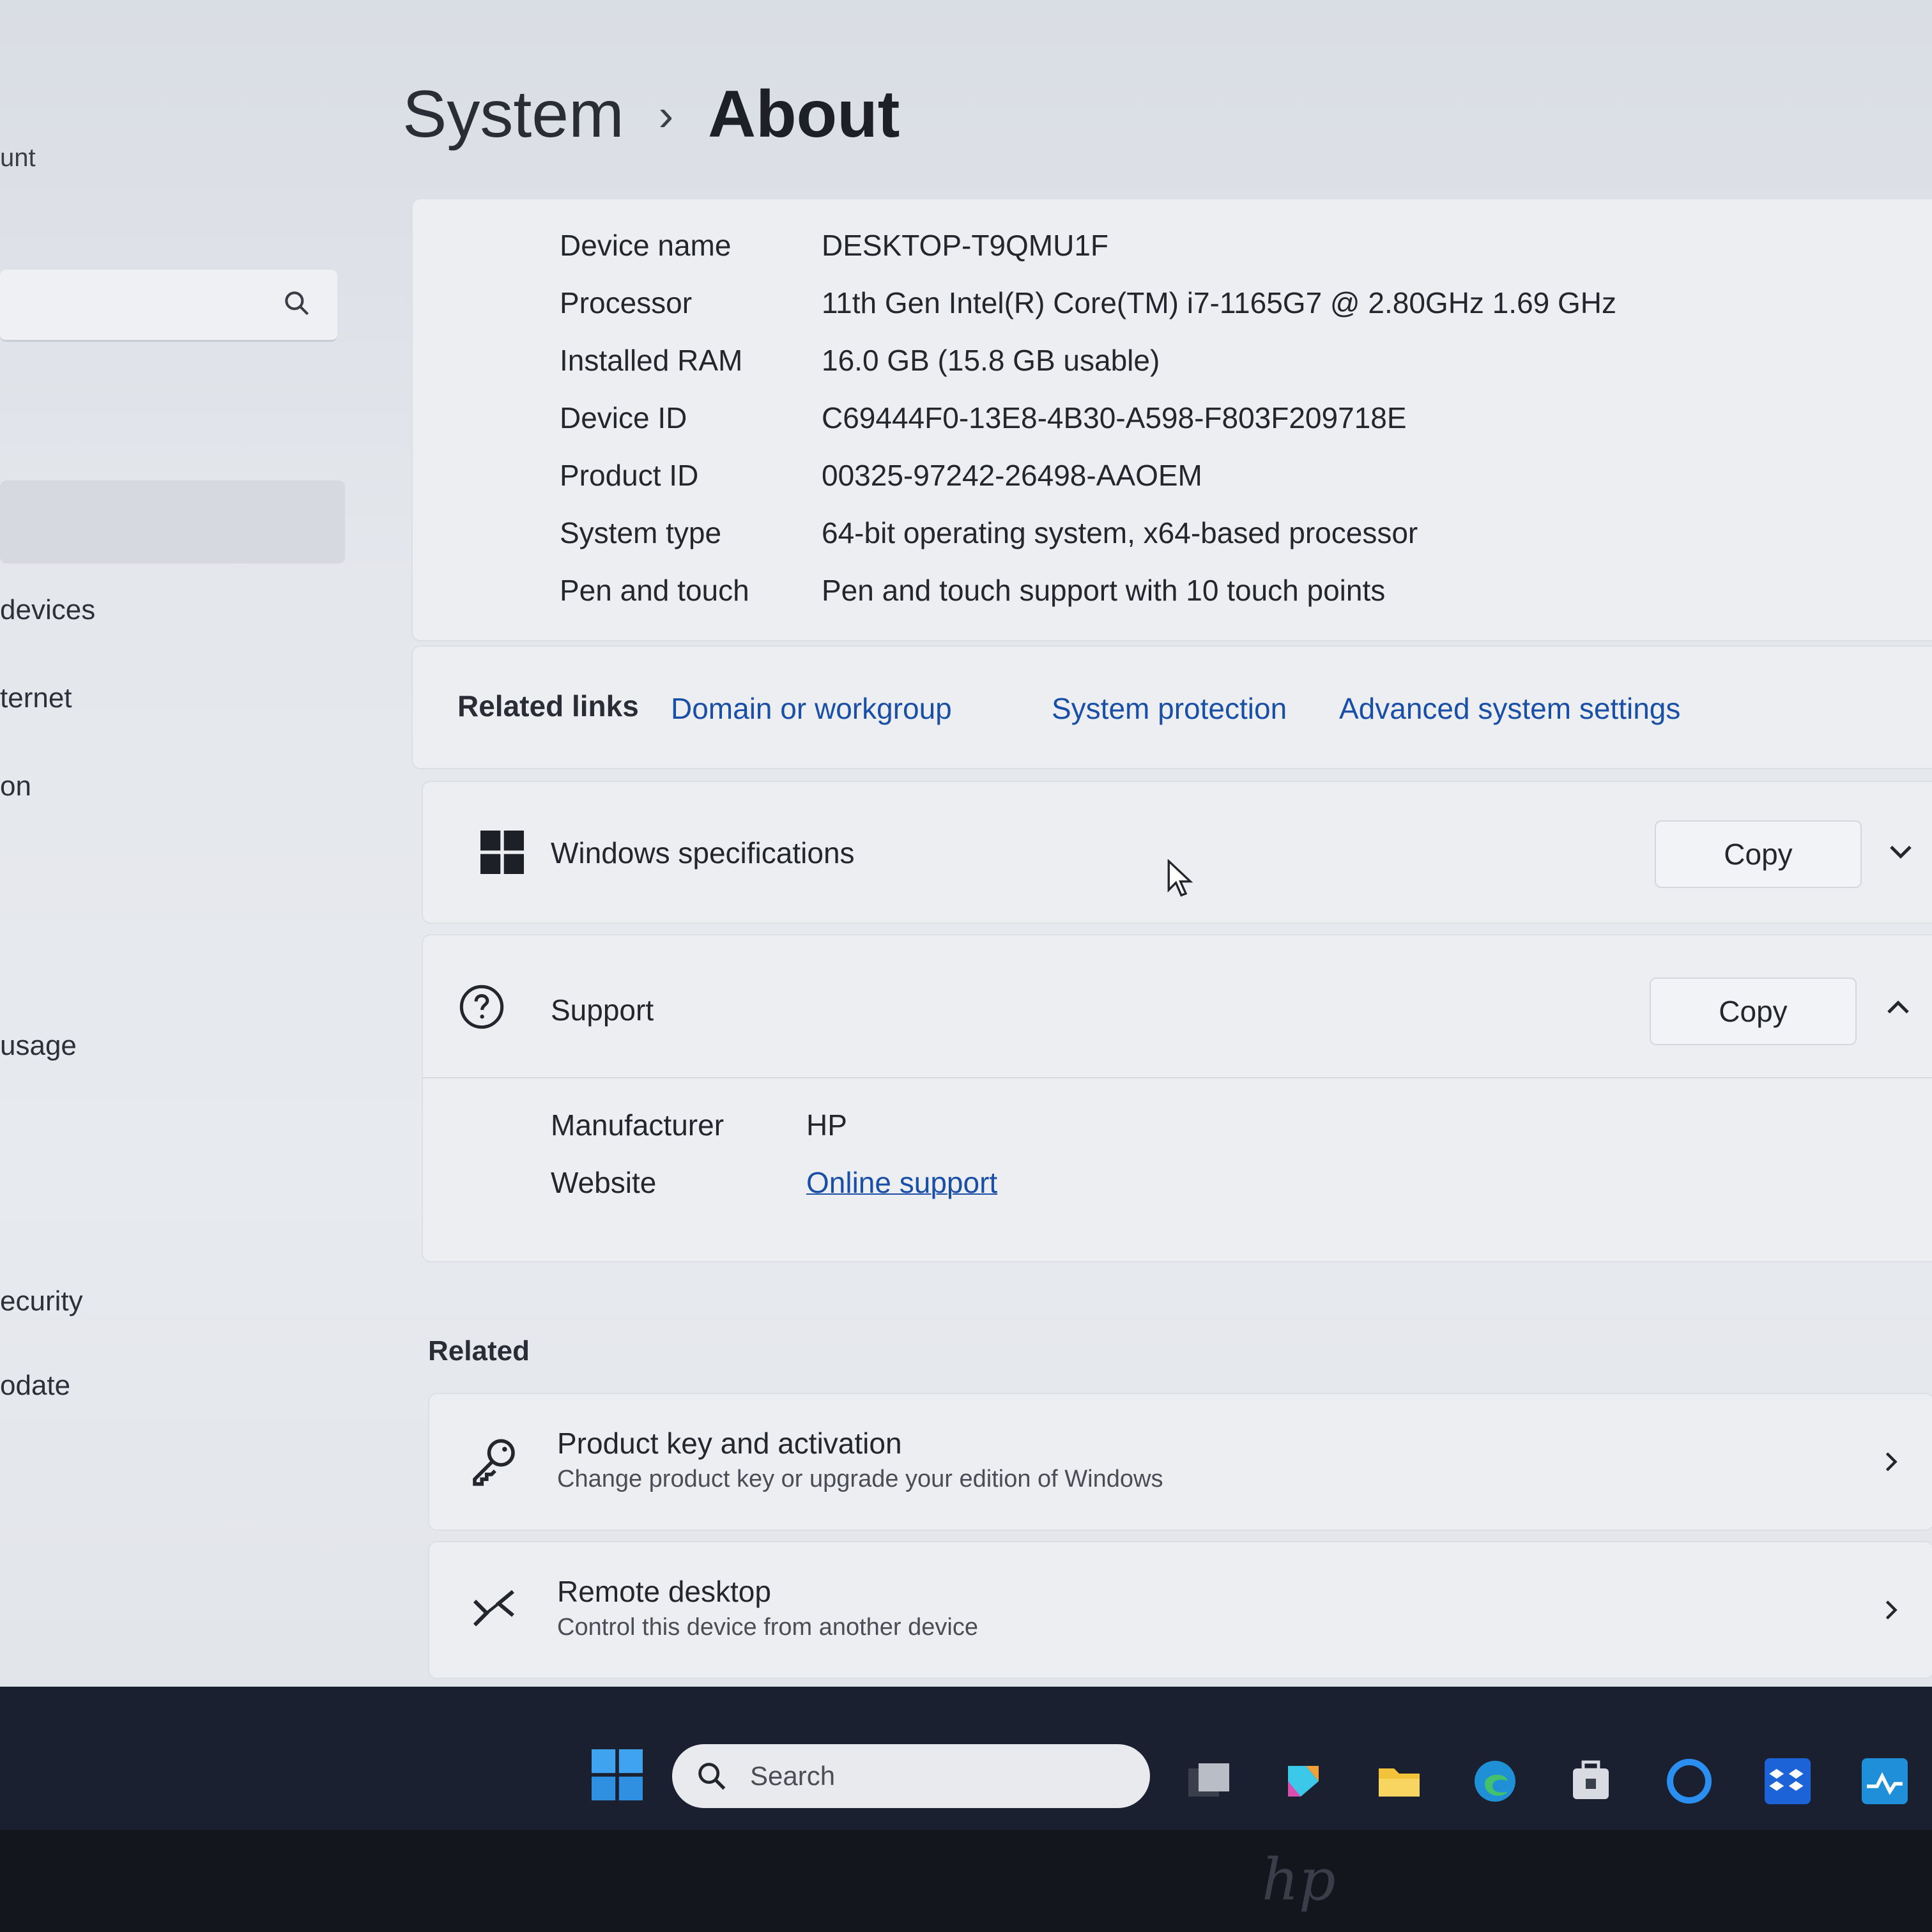 The width and height of the screenshot is (1932, 1932). I want to click on divider, so click(1177, 1077).